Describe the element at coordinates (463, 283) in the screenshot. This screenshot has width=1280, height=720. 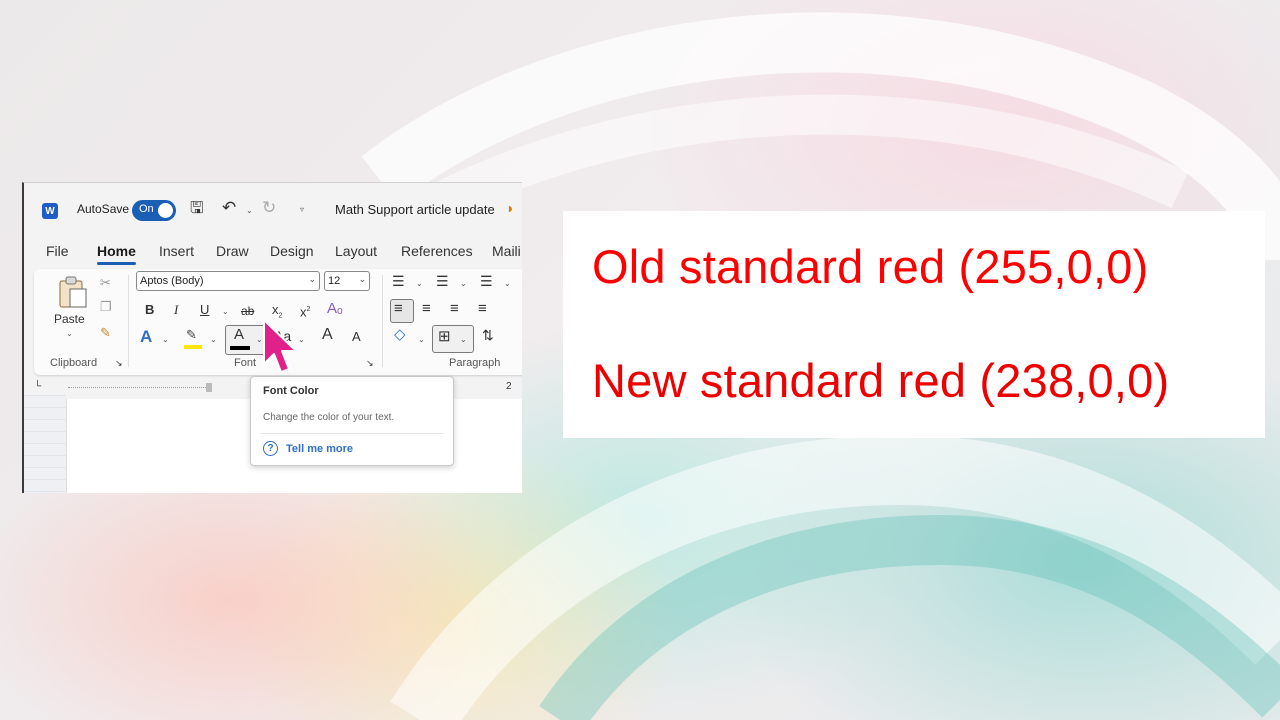
I see `numbering-chevron-icon: ⌄` at that location.